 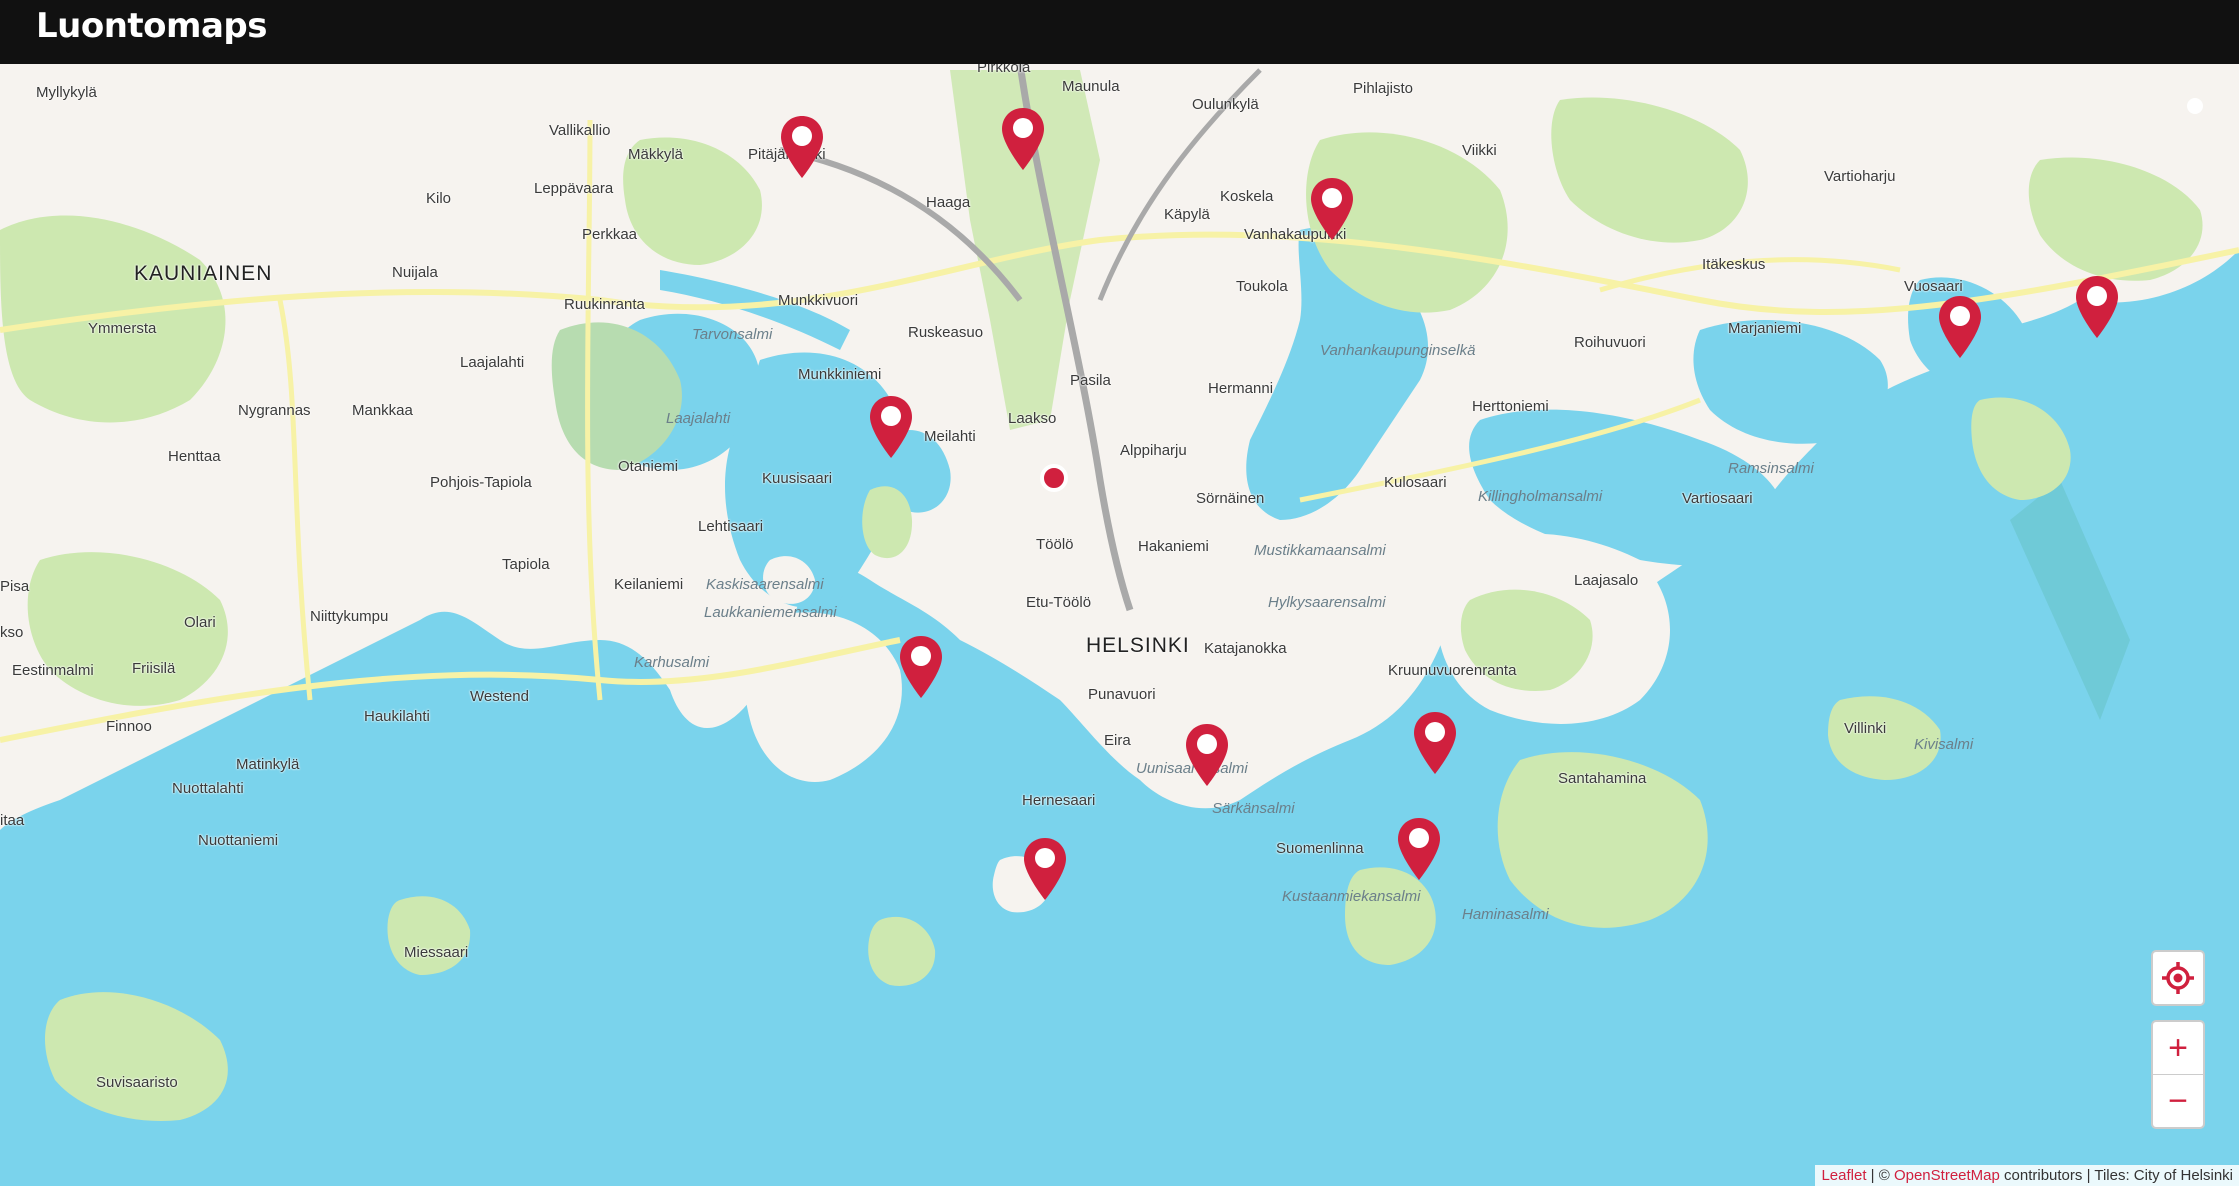 I want to click on label-eestinmalmi: Eestinmalmi, so click(x=53, y=670).